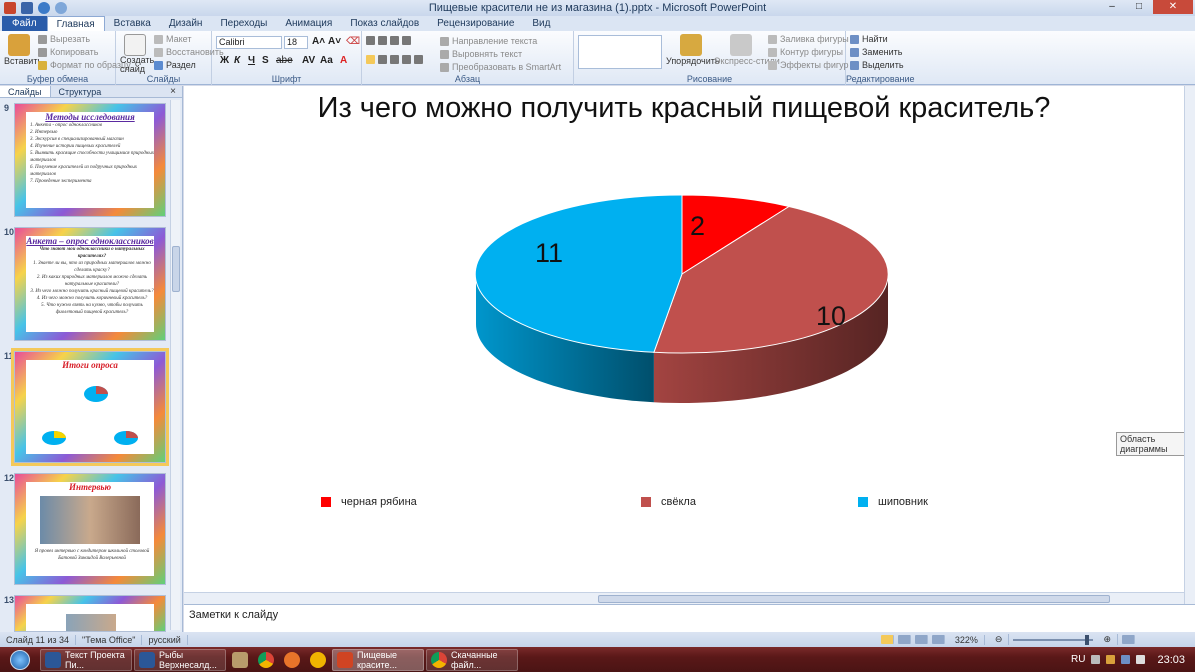 This screenshot has width=1195, height=672. I want to click on zoom-in-icon: ⊕, so click(1107, 639).